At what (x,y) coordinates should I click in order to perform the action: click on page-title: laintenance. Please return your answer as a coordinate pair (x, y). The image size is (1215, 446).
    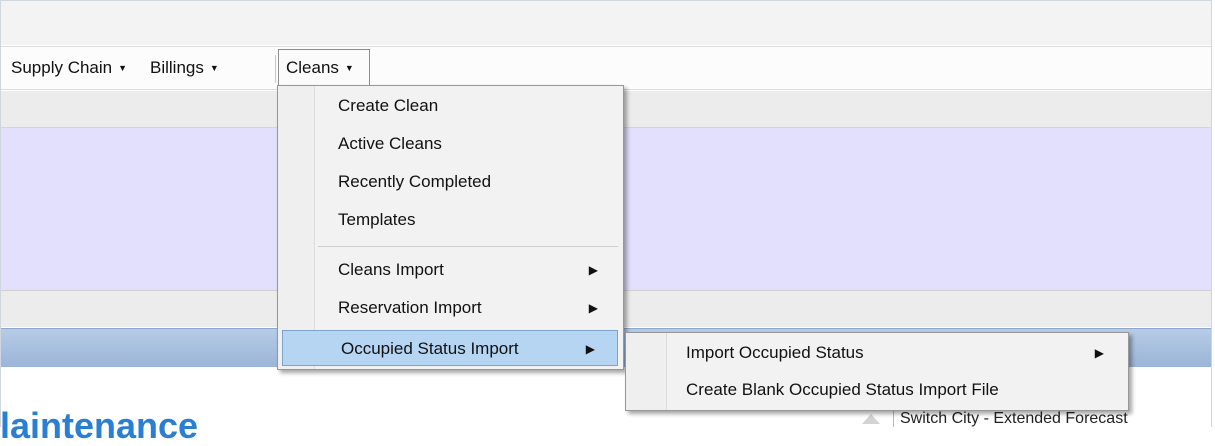
    Looking at the image, I should click on (99, 425).